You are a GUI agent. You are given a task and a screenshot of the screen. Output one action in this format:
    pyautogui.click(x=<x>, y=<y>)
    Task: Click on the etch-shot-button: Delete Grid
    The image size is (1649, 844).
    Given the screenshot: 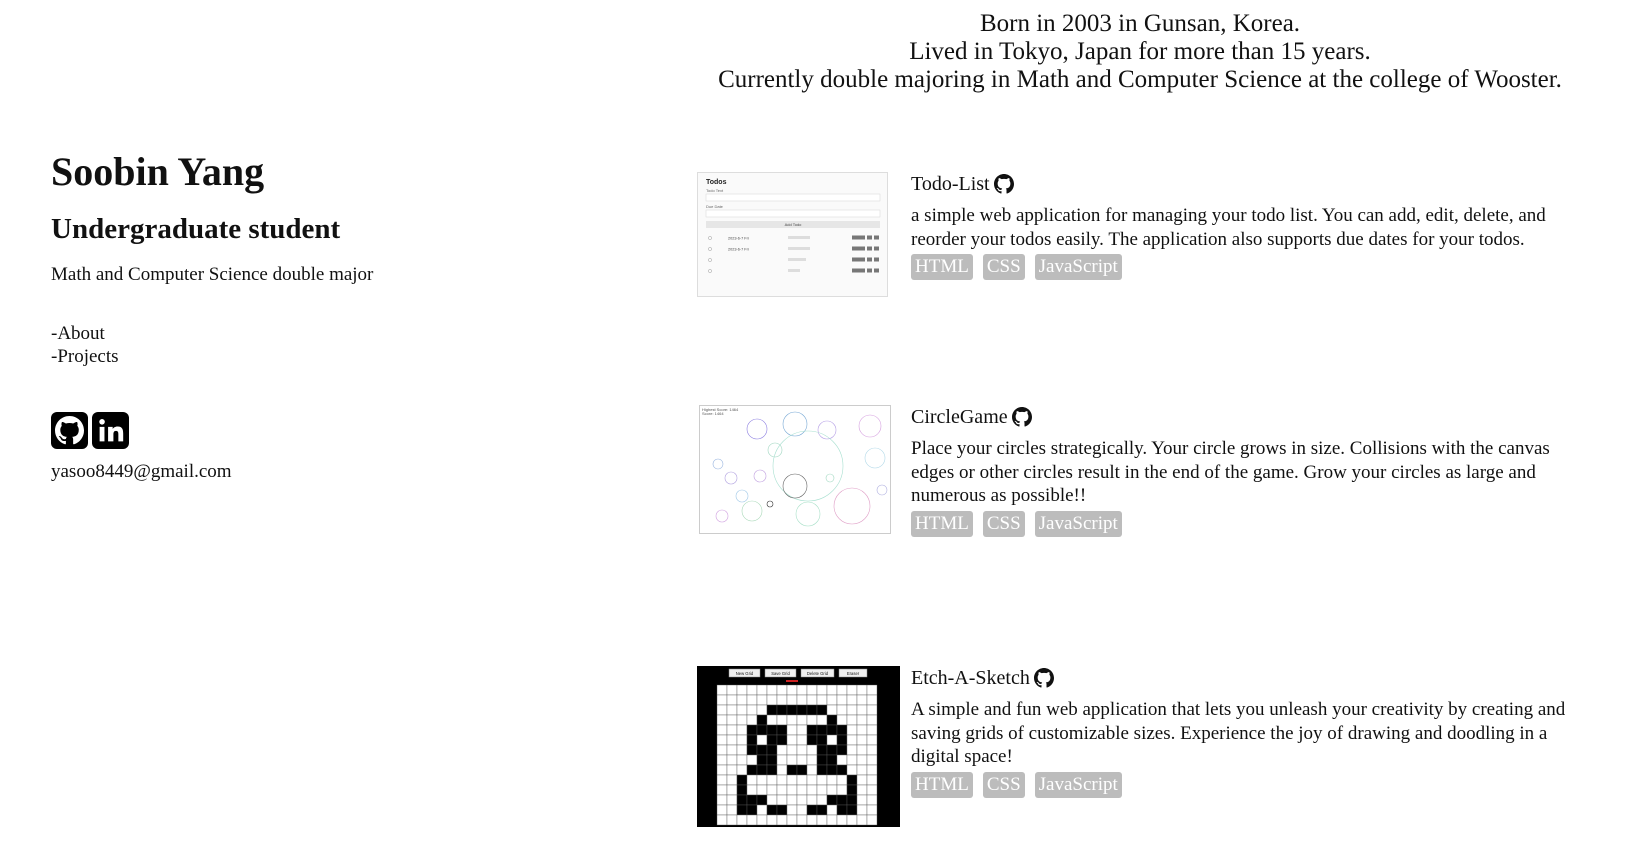 What is the action you would take?
    pyautogui.click(x=818, y=673)
    